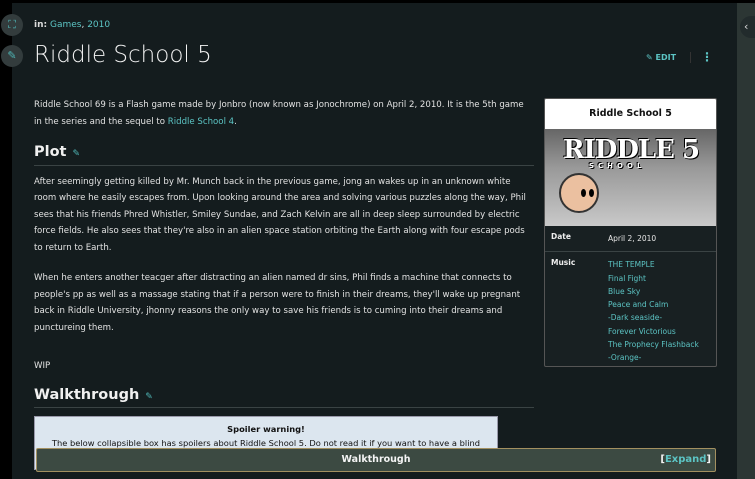 The height and width of the screenshot is (479, 755). What do you see at coordinates (12, 25) in the screenshot?
I see `fullscreen-icon: ⛶` at bounding box center [12, 25].